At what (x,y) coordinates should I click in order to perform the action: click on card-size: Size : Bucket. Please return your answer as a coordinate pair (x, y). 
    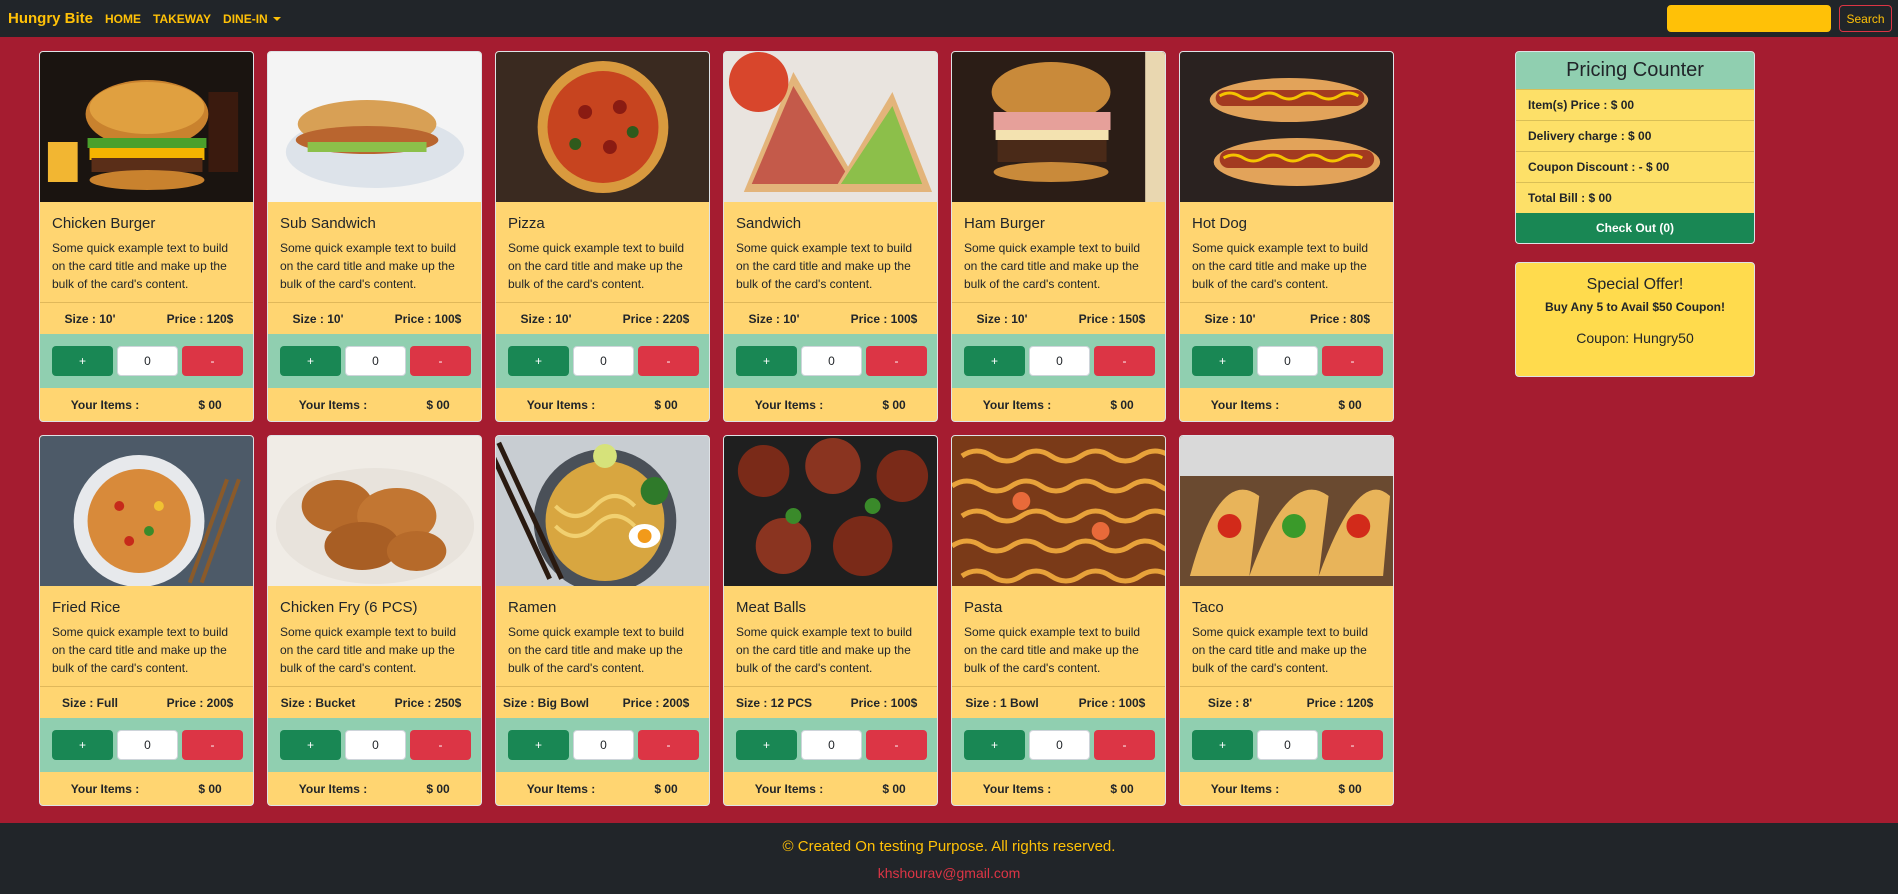
    Looking at the image, I should click on (318, 702).